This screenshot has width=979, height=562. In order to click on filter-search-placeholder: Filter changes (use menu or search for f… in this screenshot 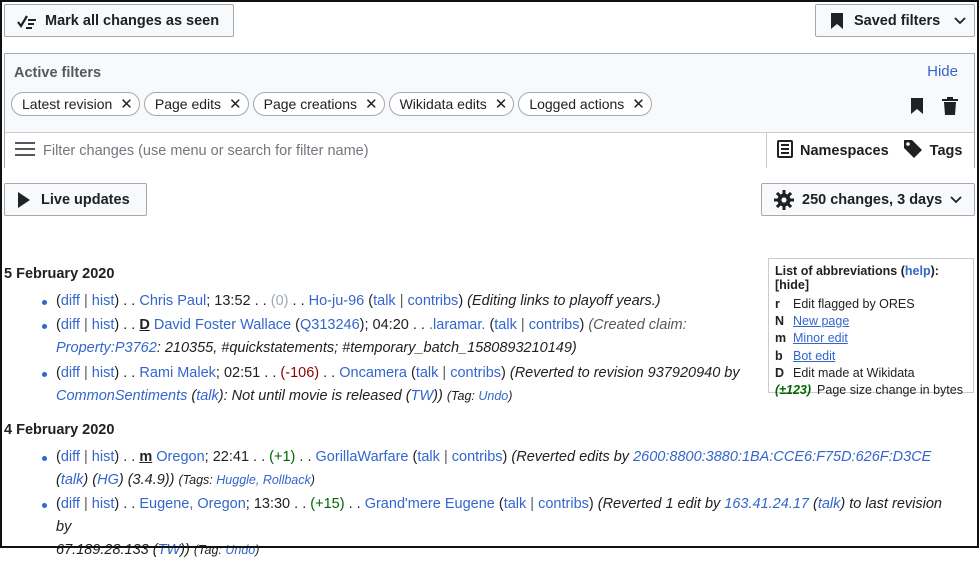, I will do `click(206, 150)`.